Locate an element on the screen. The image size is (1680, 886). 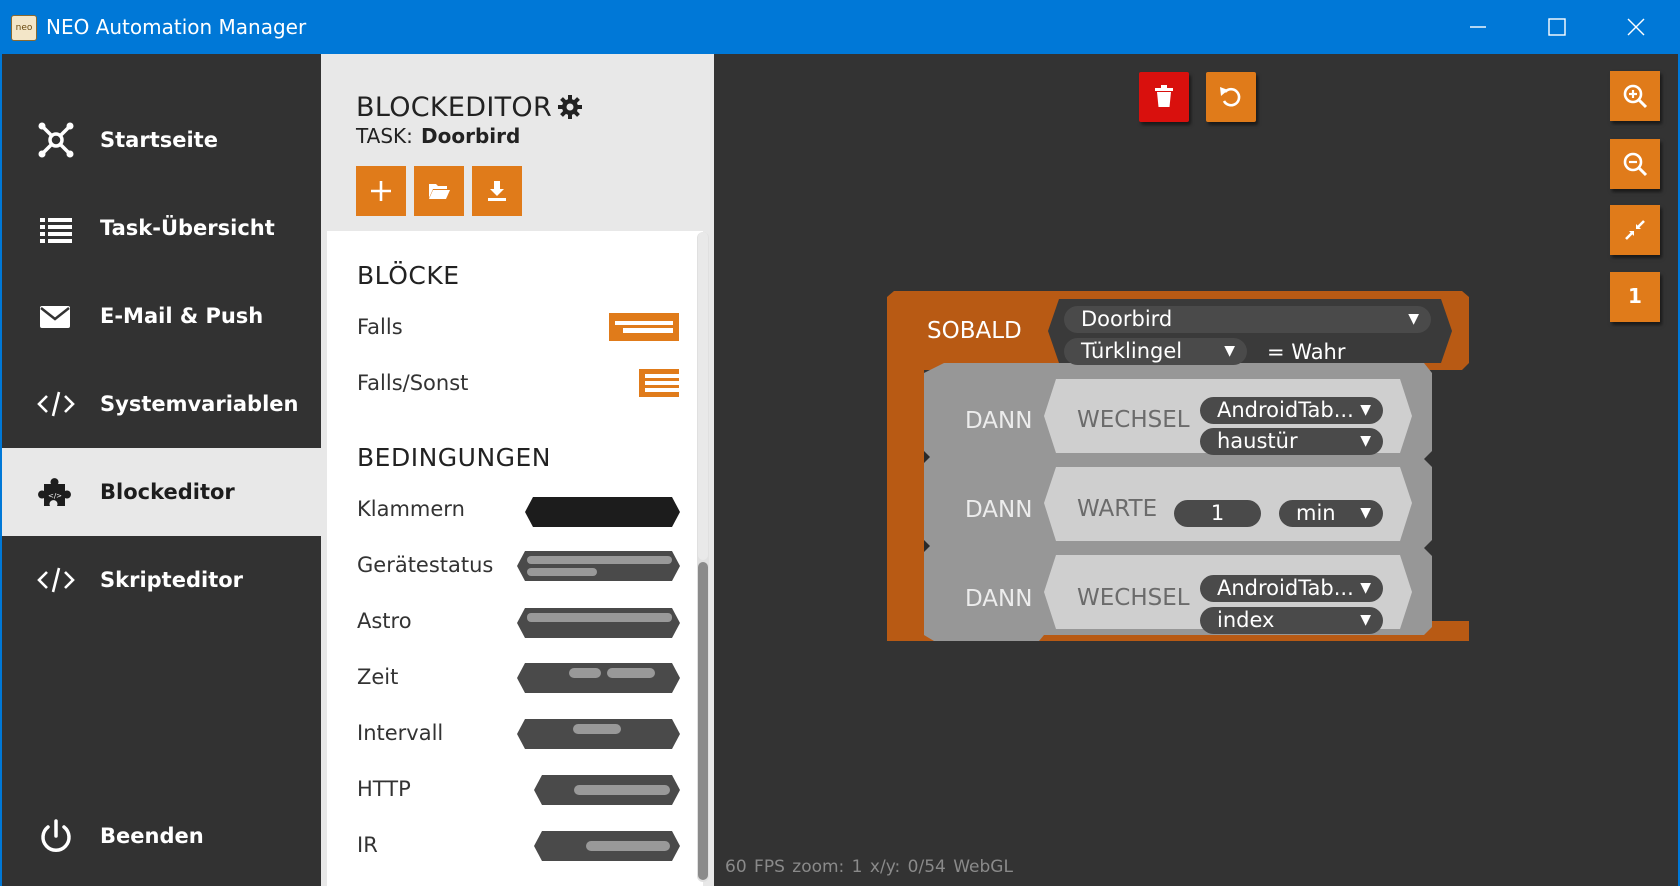
sidebar-item-label: E-Mail & Push is located at coordinates (182, 316).